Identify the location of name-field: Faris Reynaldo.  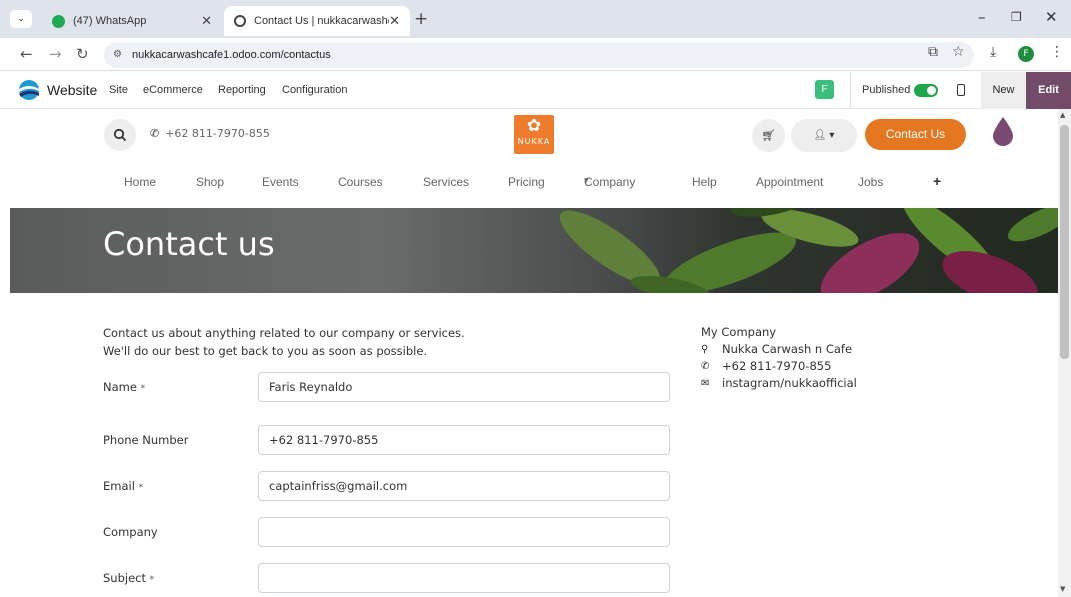
(464, 387).